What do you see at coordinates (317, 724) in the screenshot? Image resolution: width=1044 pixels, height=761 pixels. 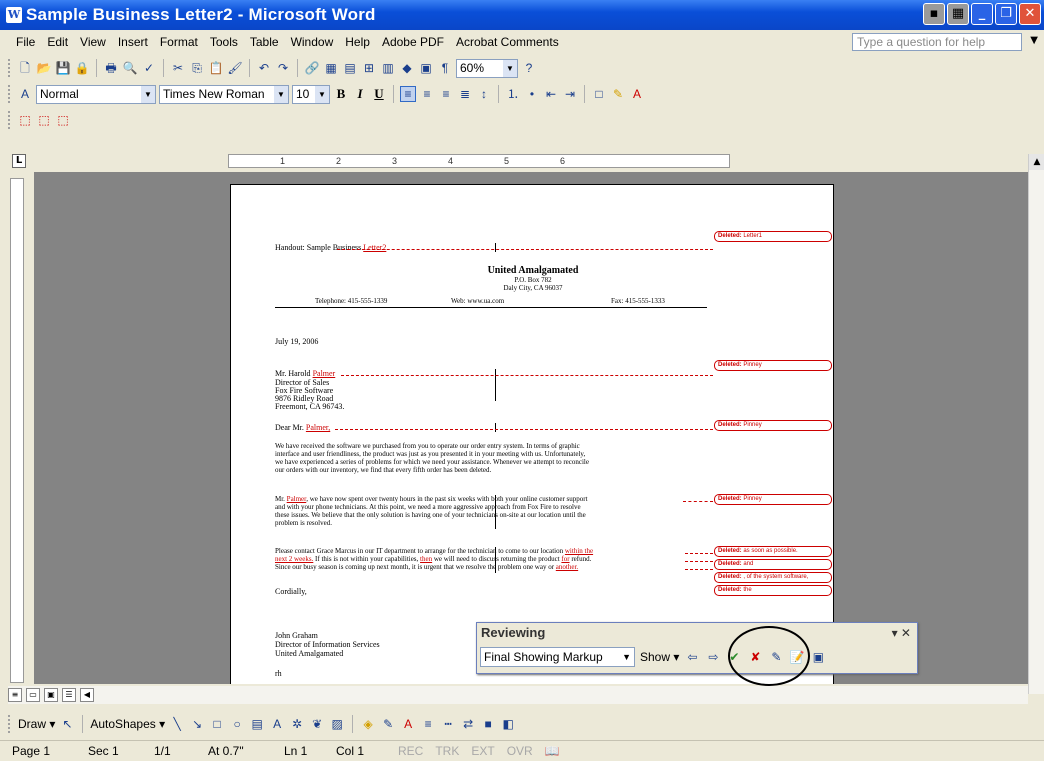 I see `clipart-icon: ❦` at bounding box center [317, 724].